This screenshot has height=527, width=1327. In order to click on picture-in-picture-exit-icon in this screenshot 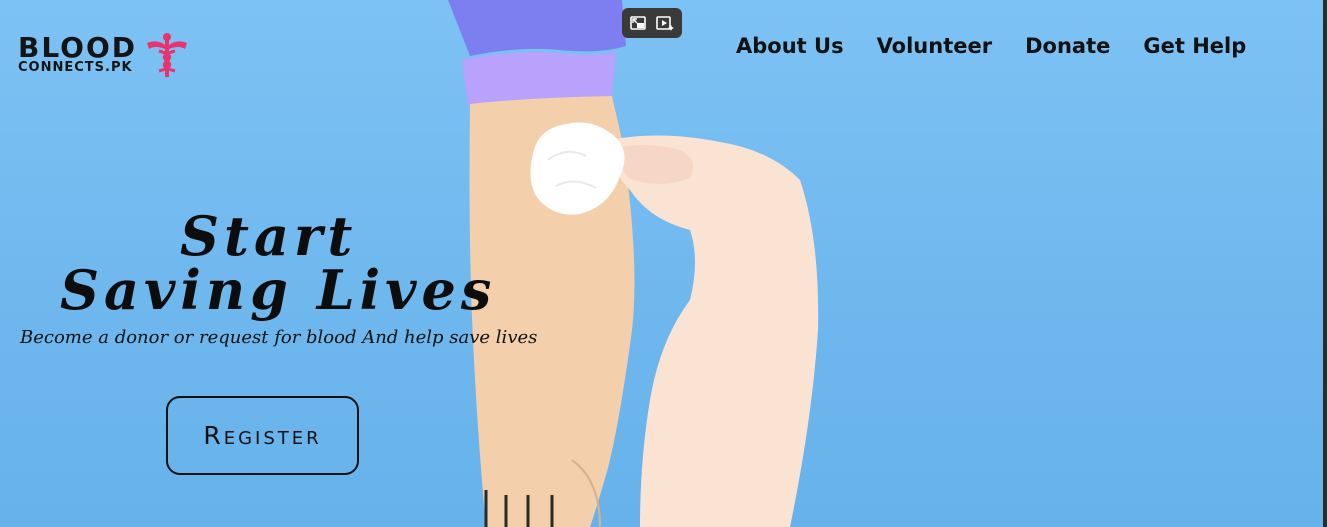, I will do `click(639, 23)`.